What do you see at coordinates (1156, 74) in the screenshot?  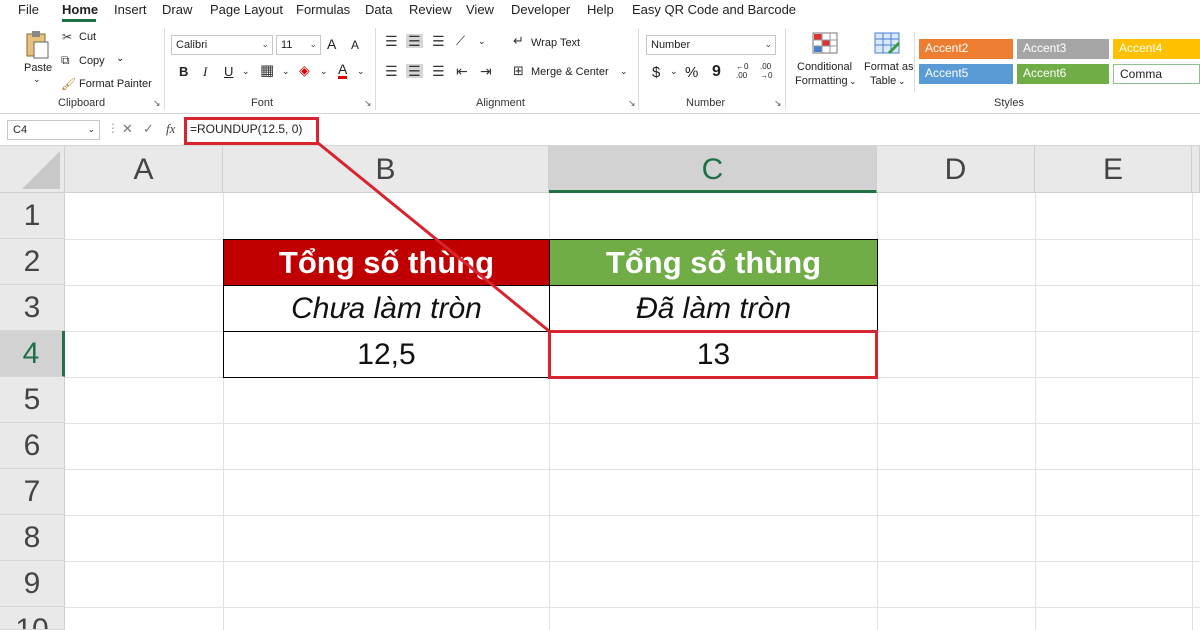 I see `style-comma: Comma` at bounding box center [1156, 74].